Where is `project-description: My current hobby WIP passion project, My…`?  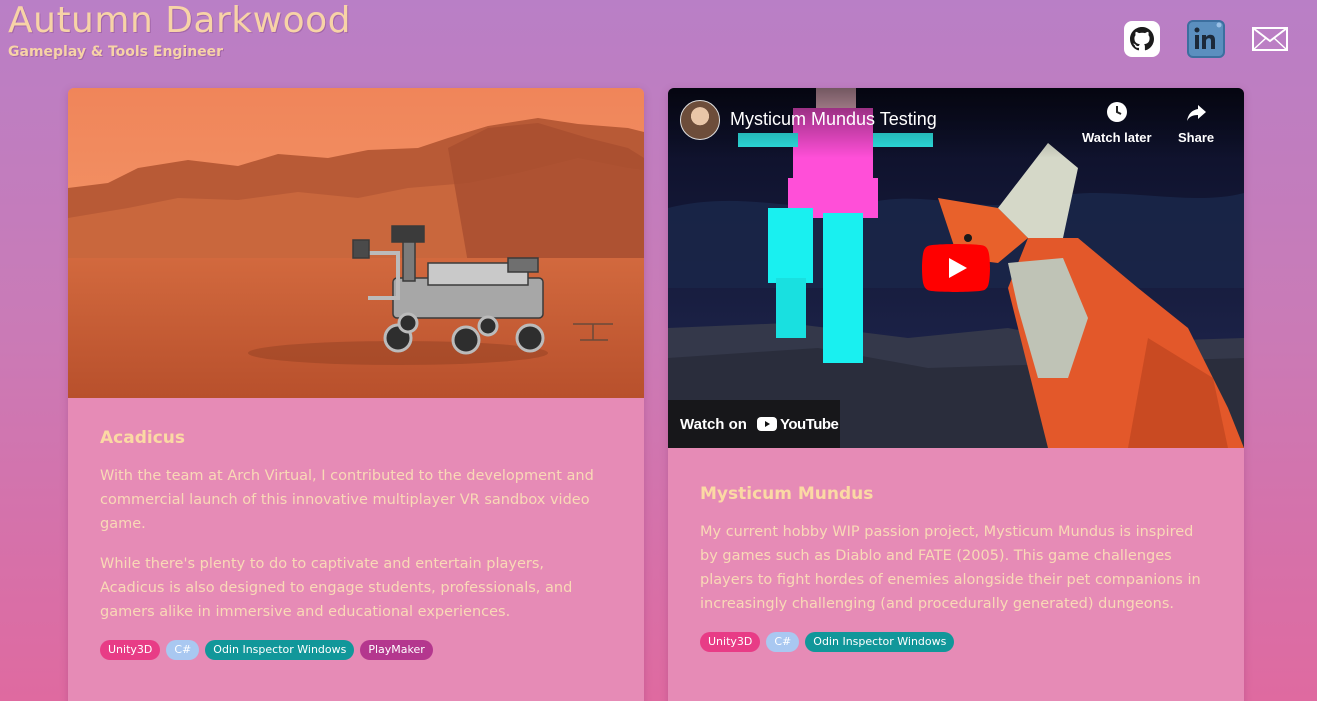
project-description: My current hobby WIP passion project, My… is located at coordinates (950, 568).